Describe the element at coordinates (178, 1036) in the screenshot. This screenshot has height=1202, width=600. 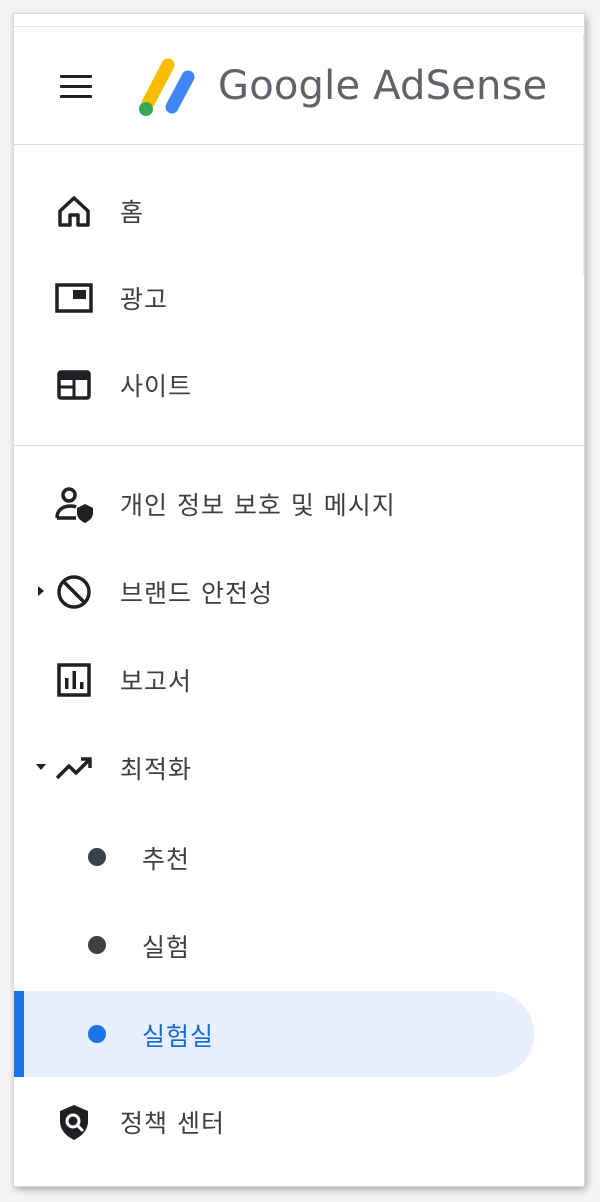
I see `nav-label: 실험실` at that location.